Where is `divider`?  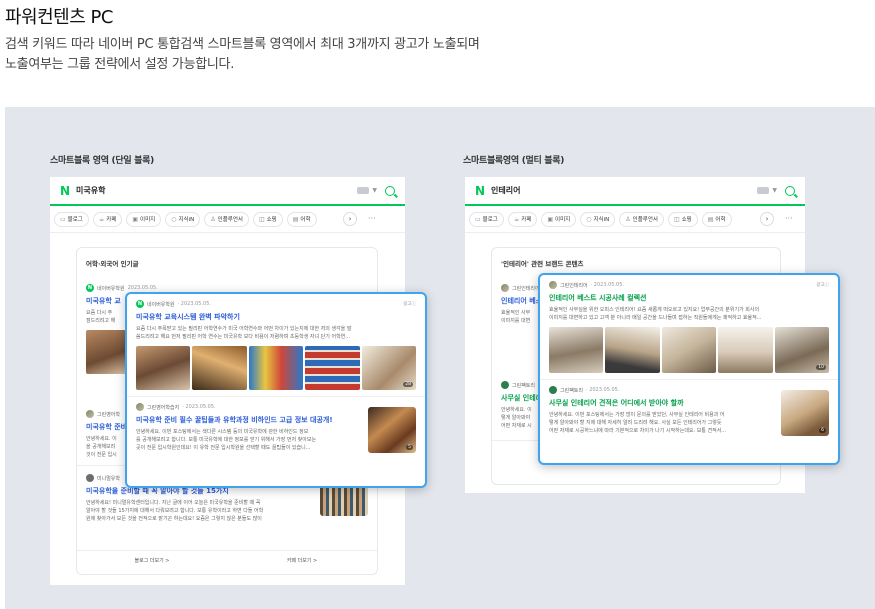
divider is located at coordinates (689, 379).